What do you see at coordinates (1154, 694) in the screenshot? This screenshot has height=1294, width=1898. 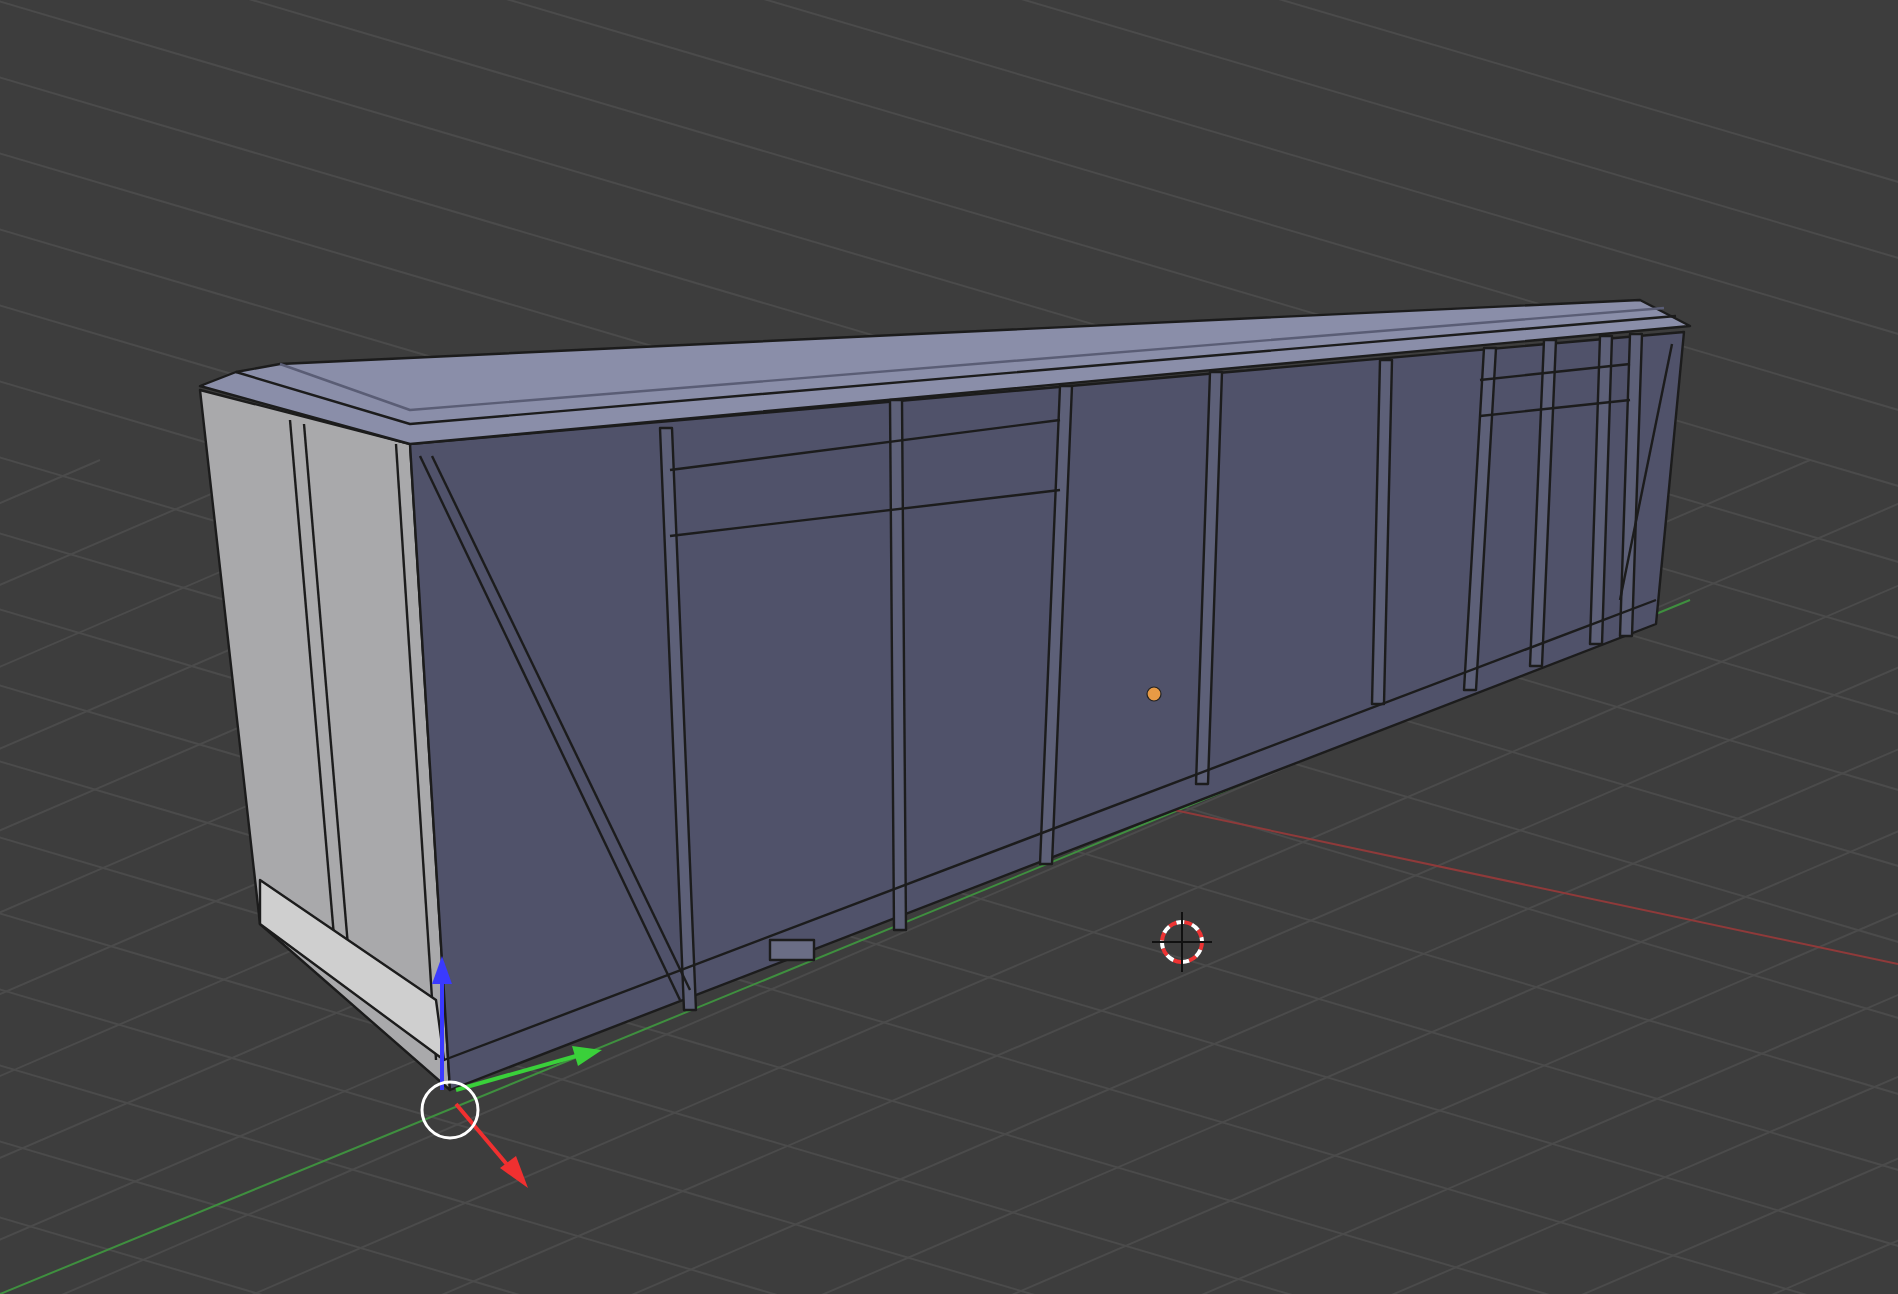 I see `origin-dot` at bounding box center [1154, 694].